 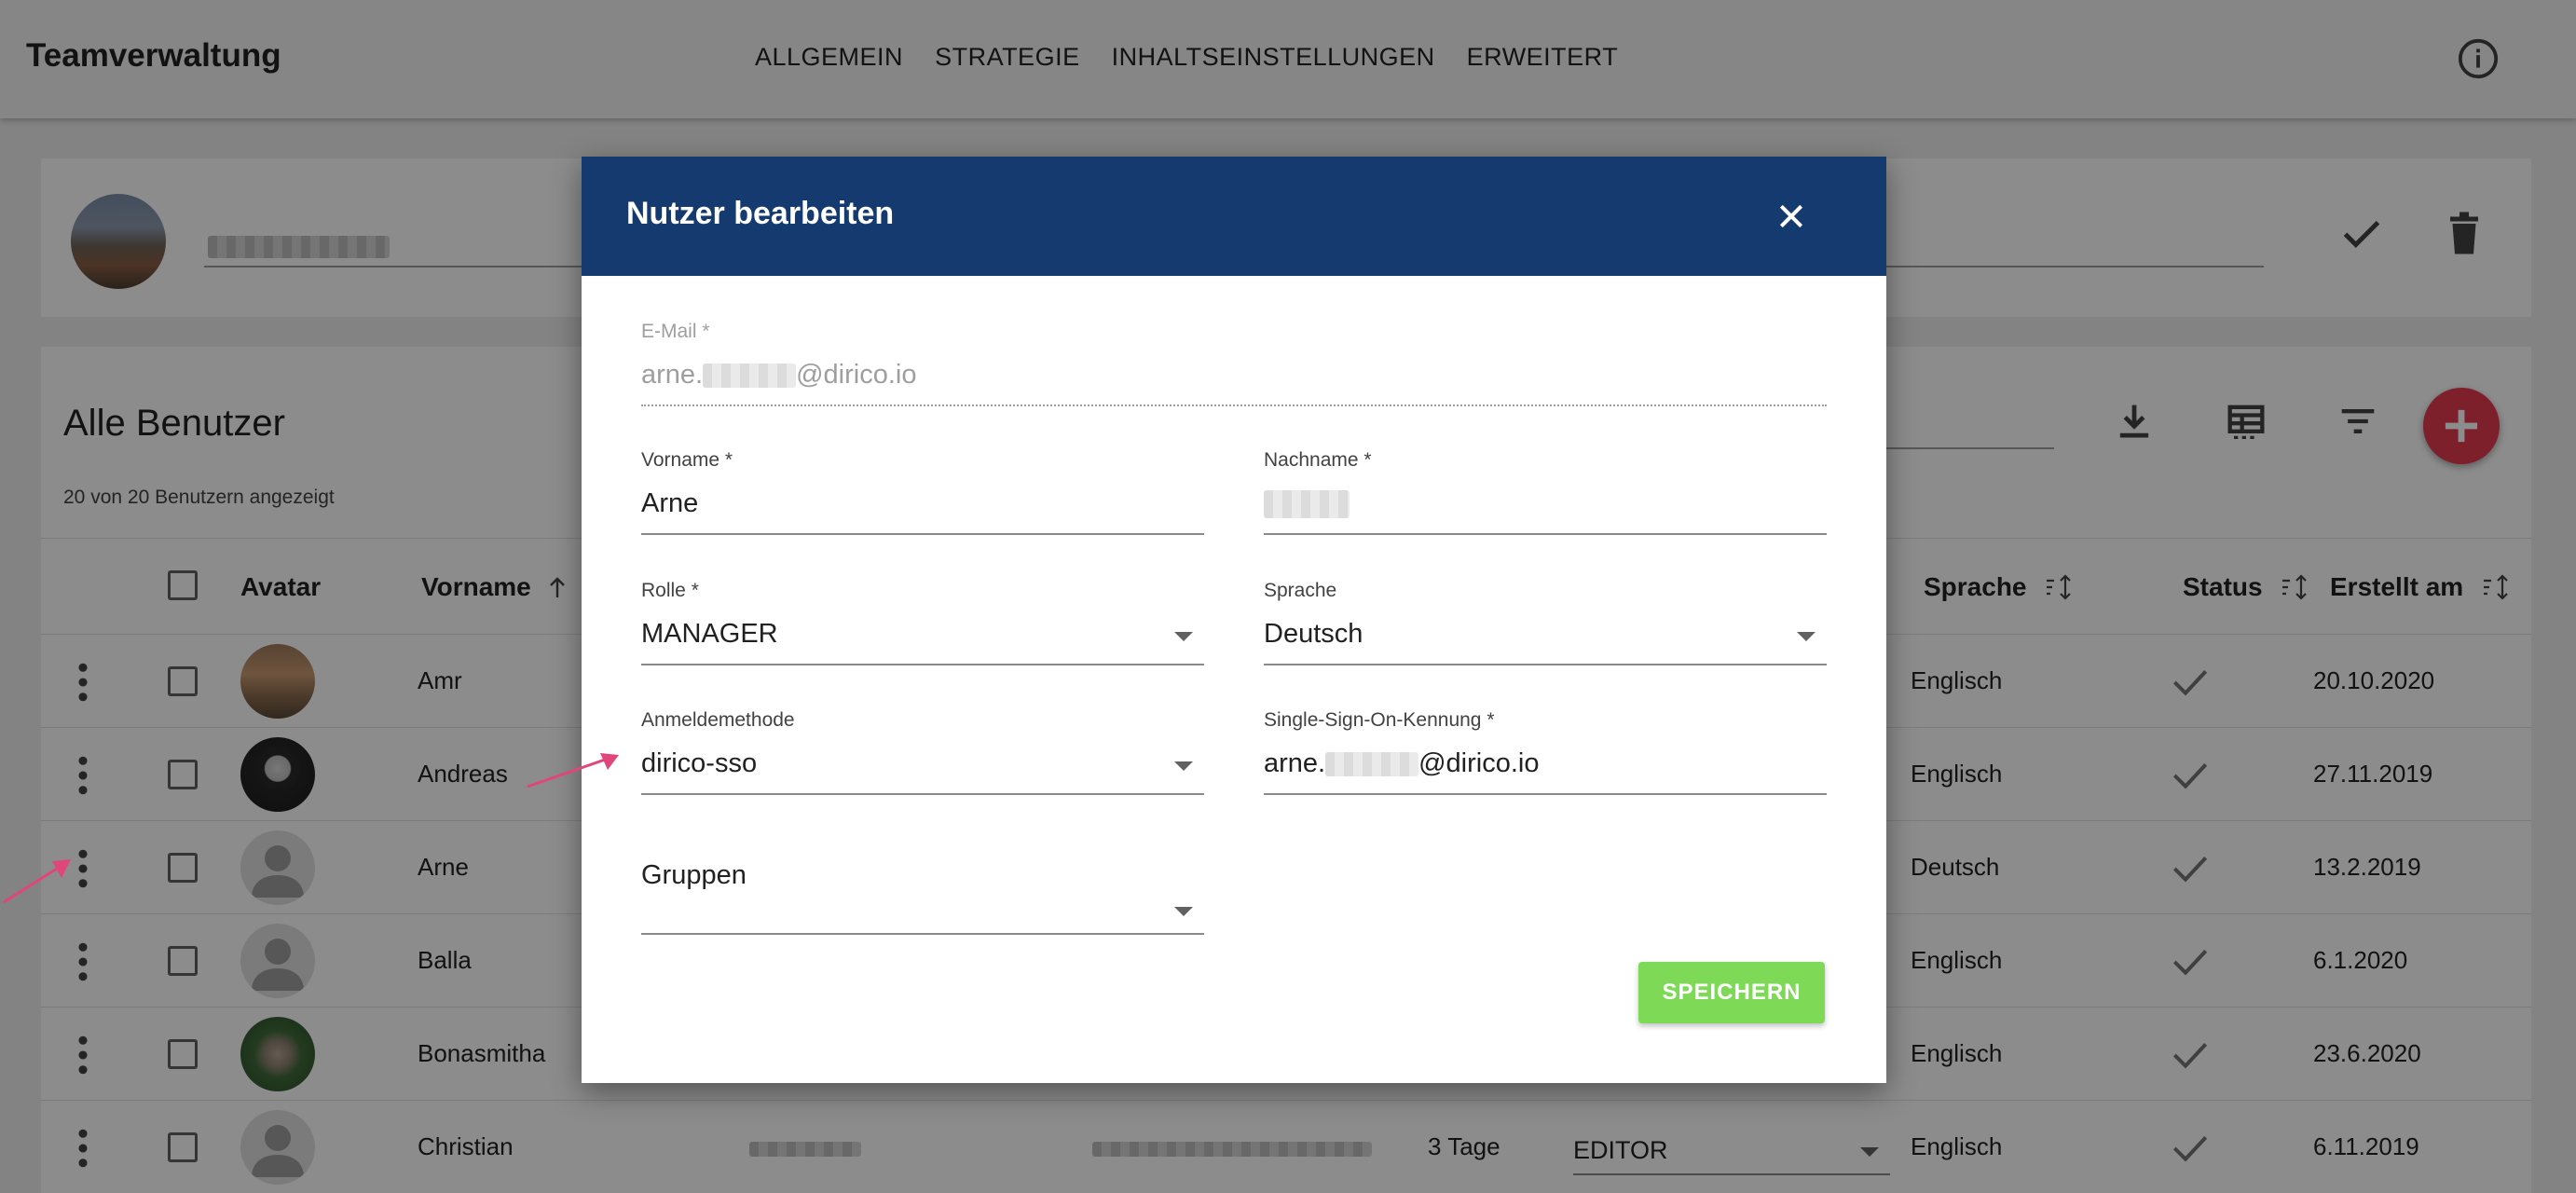 What do you see at coordinates (1234, 363) in the screenshot?
I see `email-field: E-Mail * arne. @dirico.io` at bounding box center [1234, 363].